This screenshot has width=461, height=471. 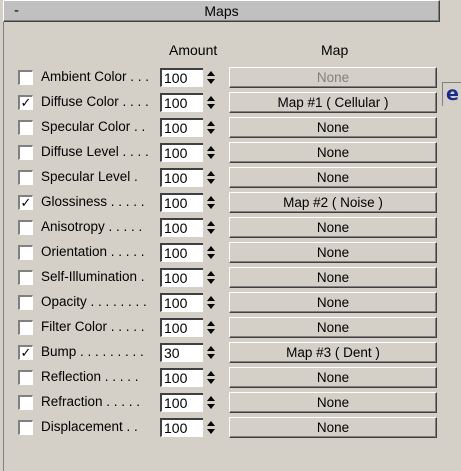 I want to click on map-button: Map #2 ( Noise ), so click(x=333, y=202).